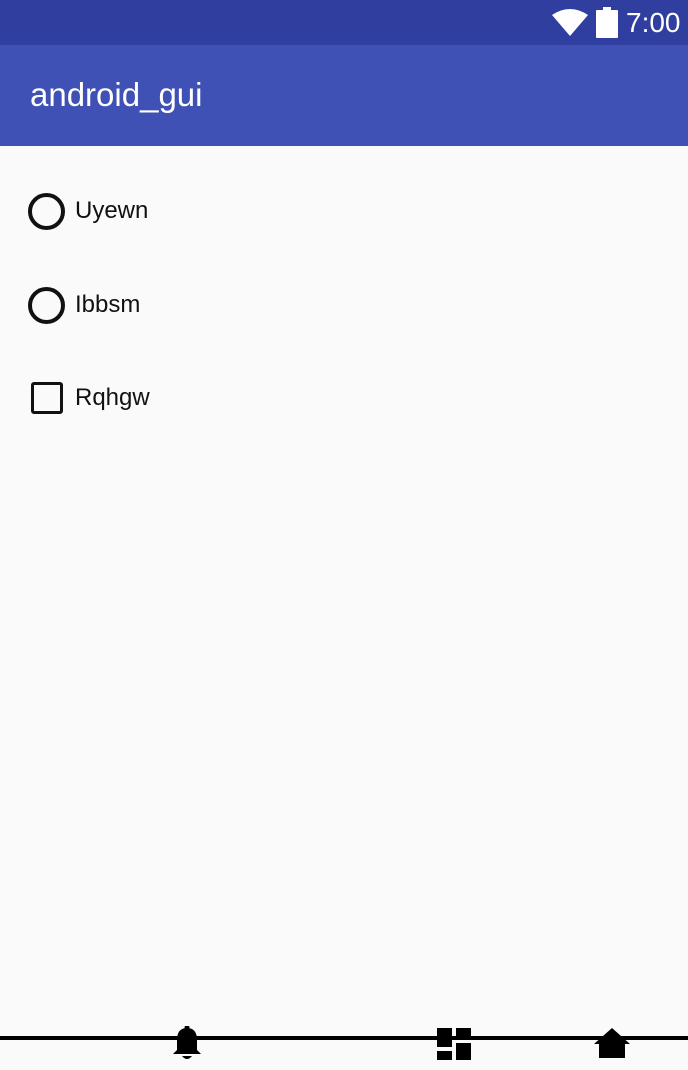 The image size is (688, 1070). Describe the element at coordinates (344, 1038) in the screenshot. I see `nav-divider` at that location.